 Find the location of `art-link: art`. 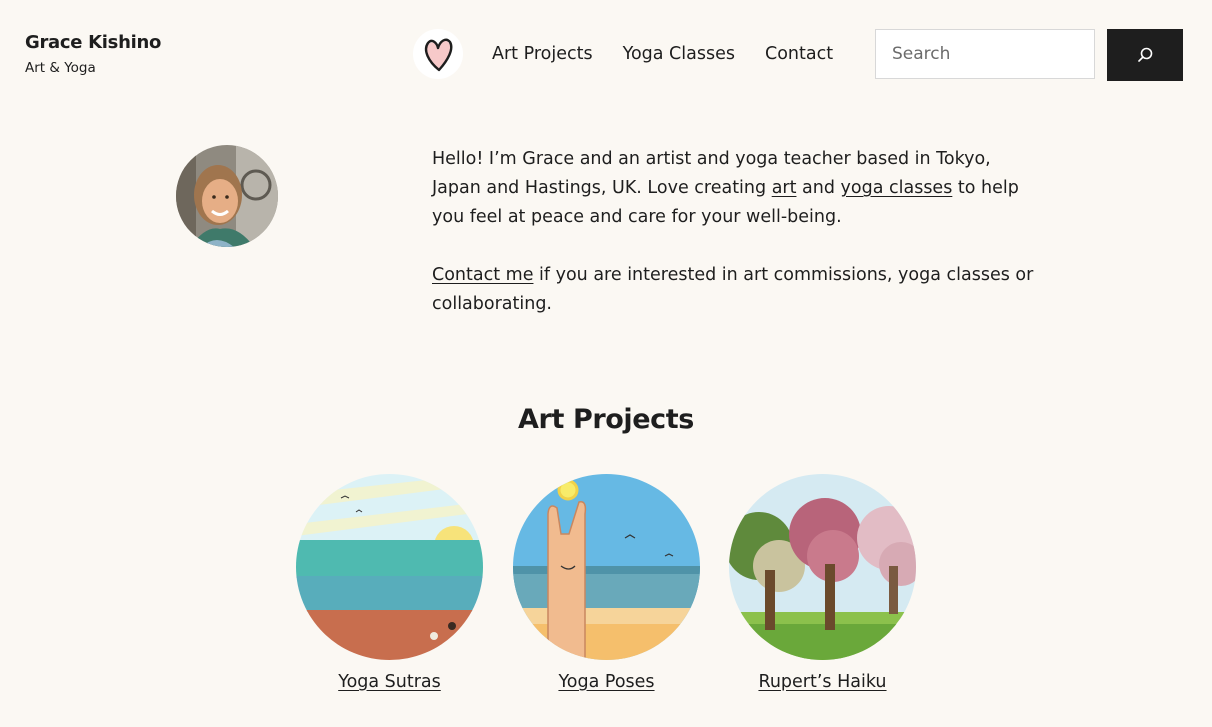

art-link: art is located at coordinates (784, 188).